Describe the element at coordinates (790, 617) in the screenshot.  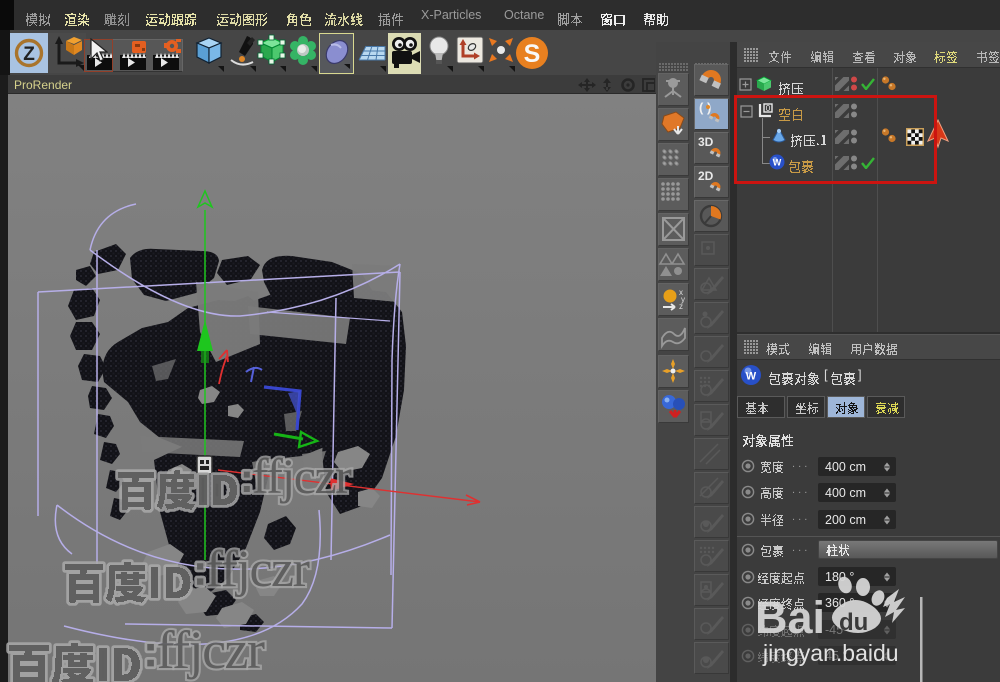
I see `svg-text: Bai` at that location.